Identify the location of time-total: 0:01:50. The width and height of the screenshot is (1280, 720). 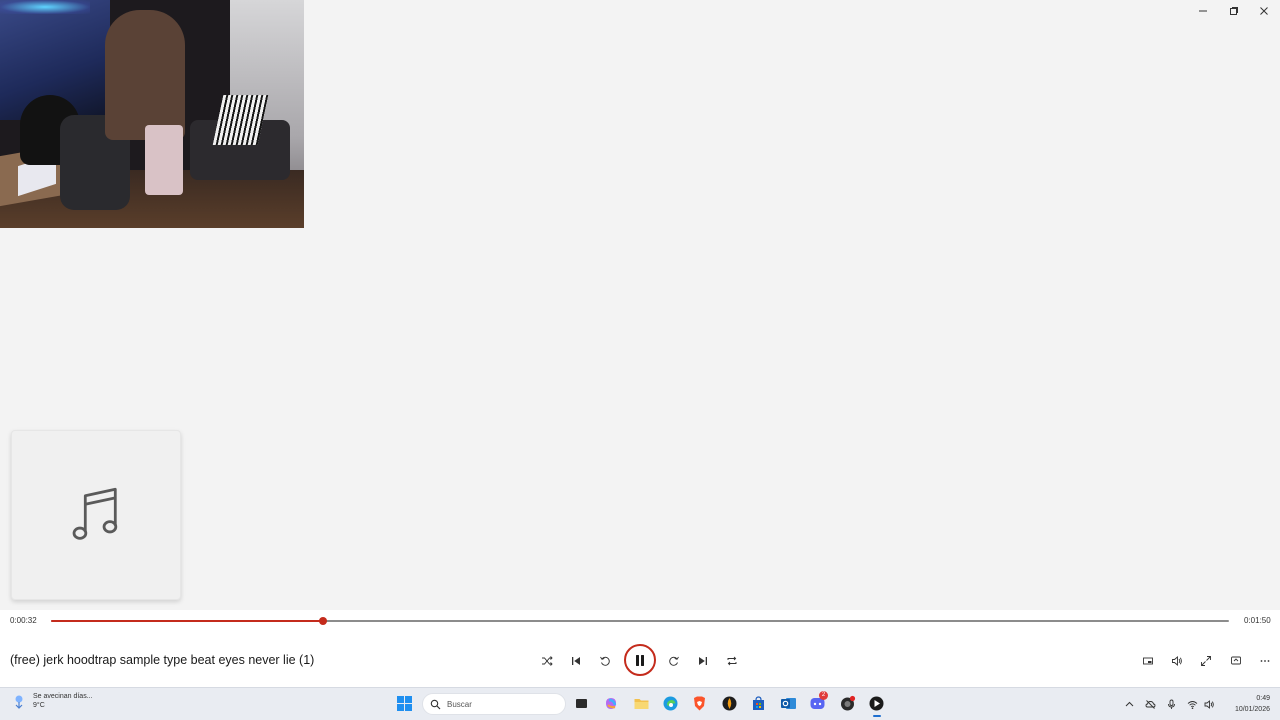
(1257, 620).